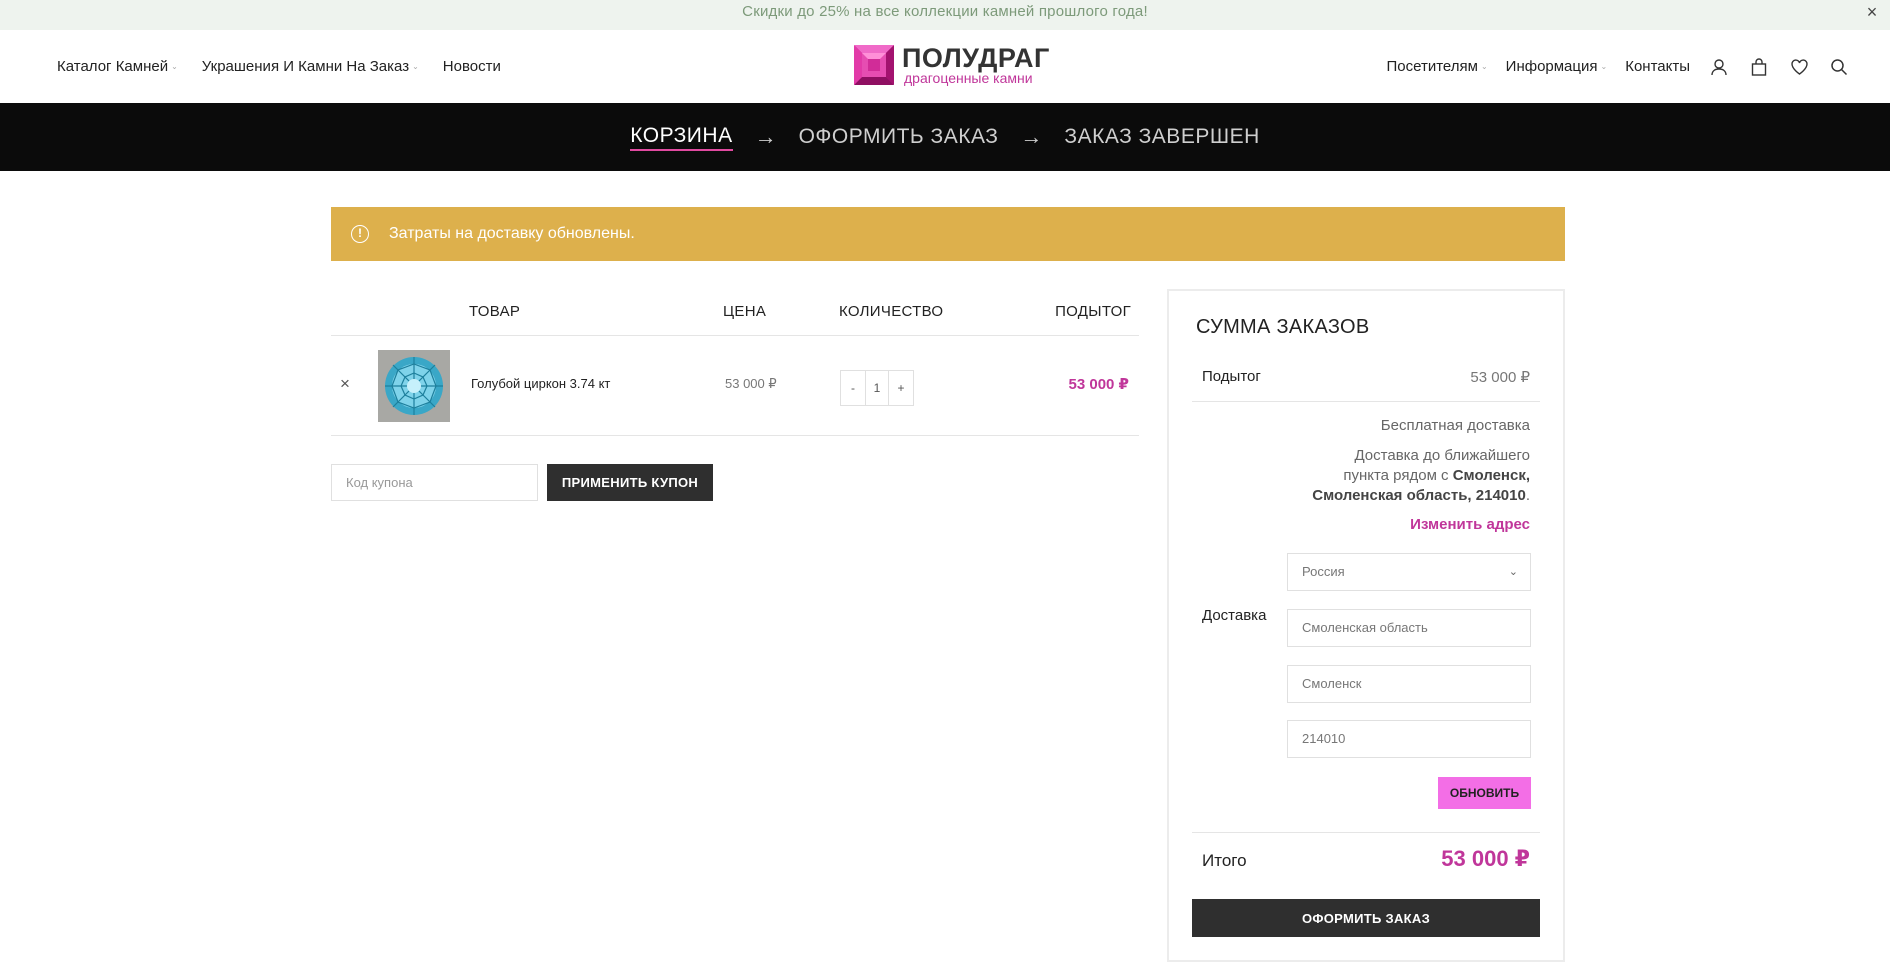 This screenshot has height=980, width=1890. What do you see at coordinates (1799, 67) in the screenshot?
I see `heart-icon` at bounding box center [1799, 67].